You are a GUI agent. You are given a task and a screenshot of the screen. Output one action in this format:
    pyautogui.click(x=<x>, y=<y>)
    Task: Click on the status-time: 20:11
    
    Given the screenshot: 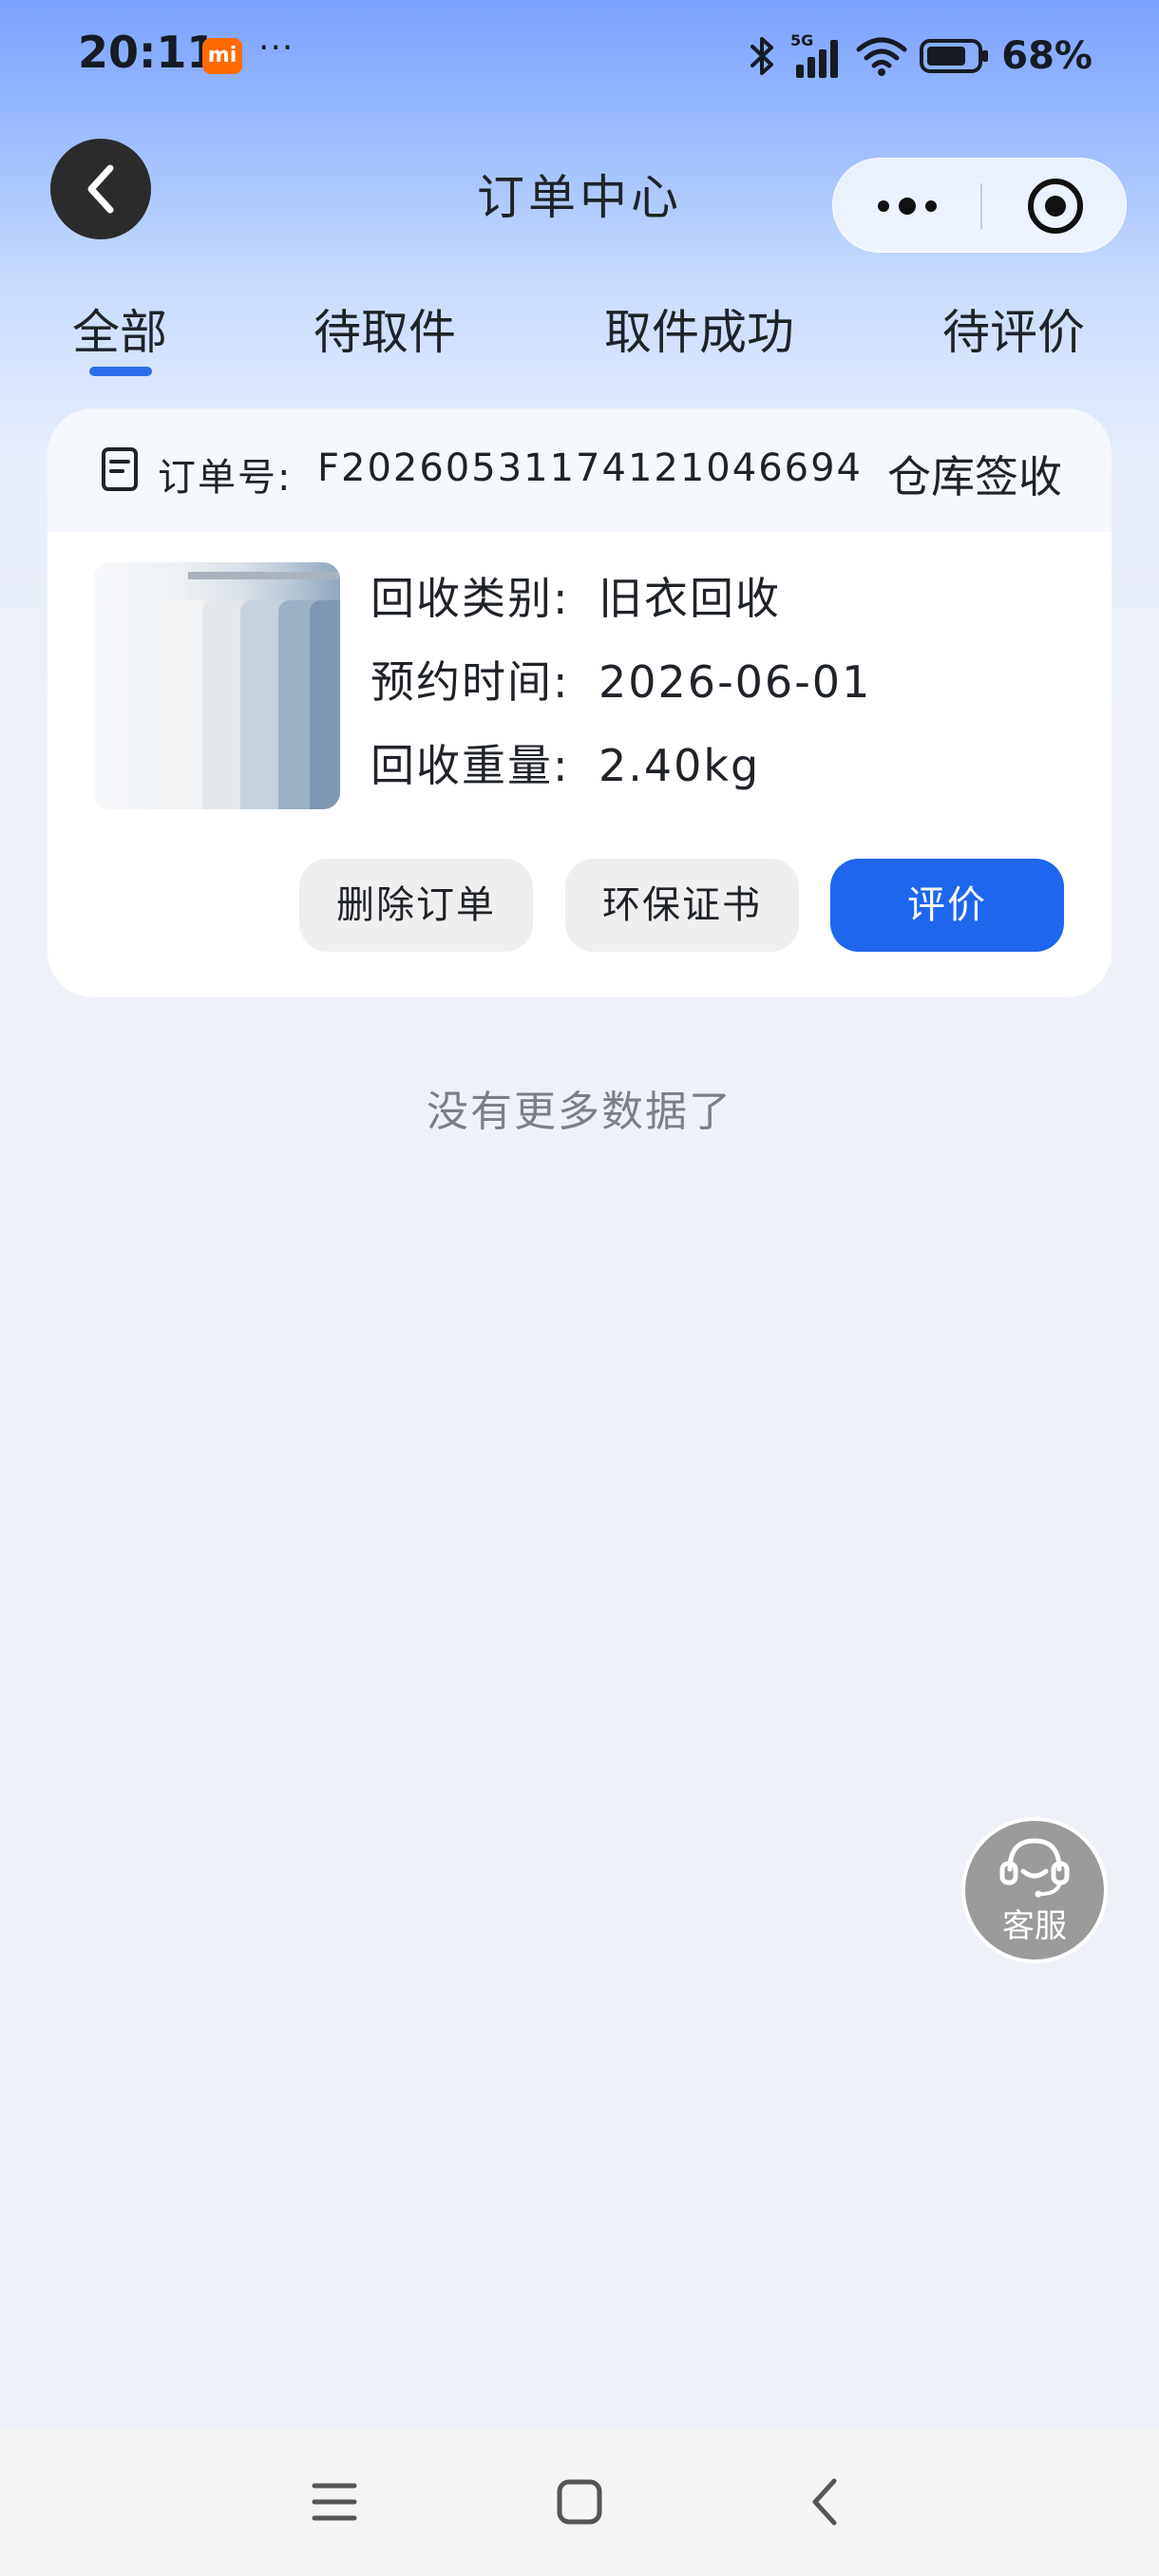 What is the action you would take?
    pyautogui.click(x=148, y=52)
    